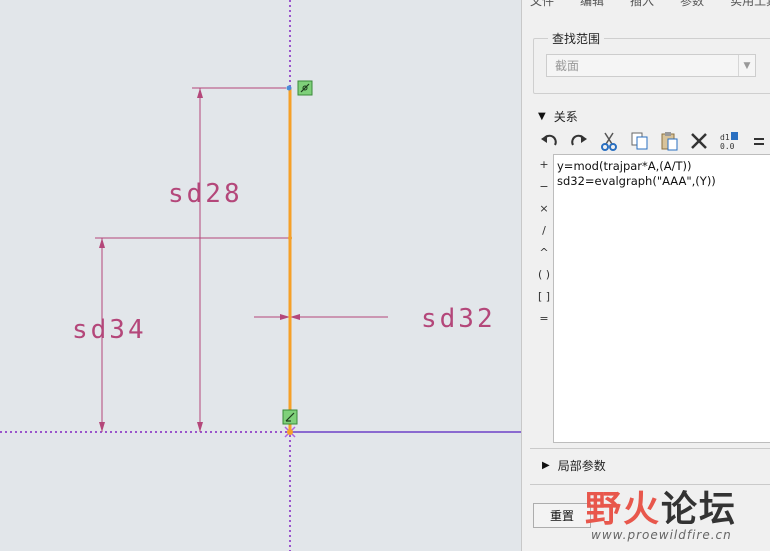  I want to click on operator-column: + − × / ^ ( ) [ ] =, so click(544, 242).